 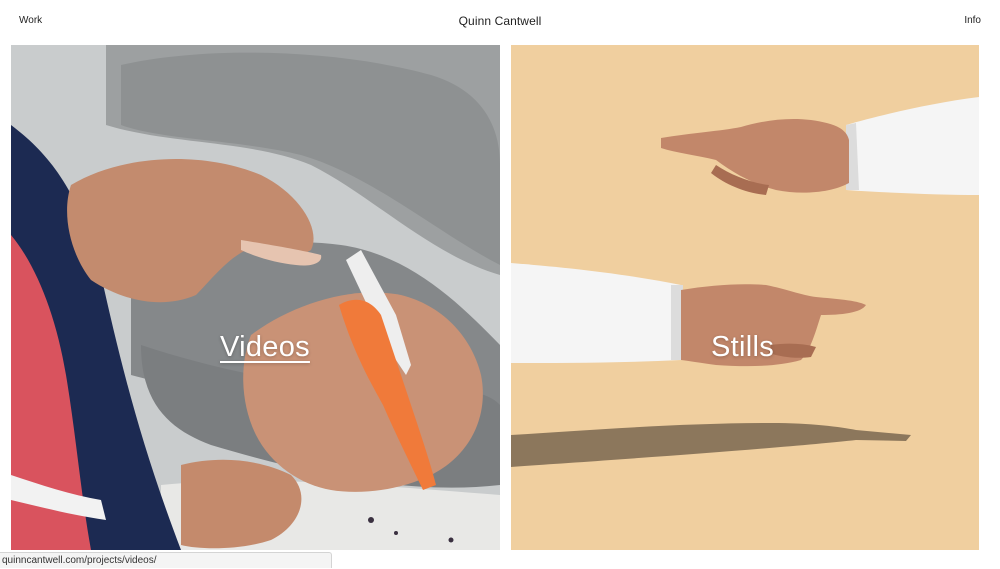 I want to click on site-title: Quinn Cantwell, so click(x=500, y=21).